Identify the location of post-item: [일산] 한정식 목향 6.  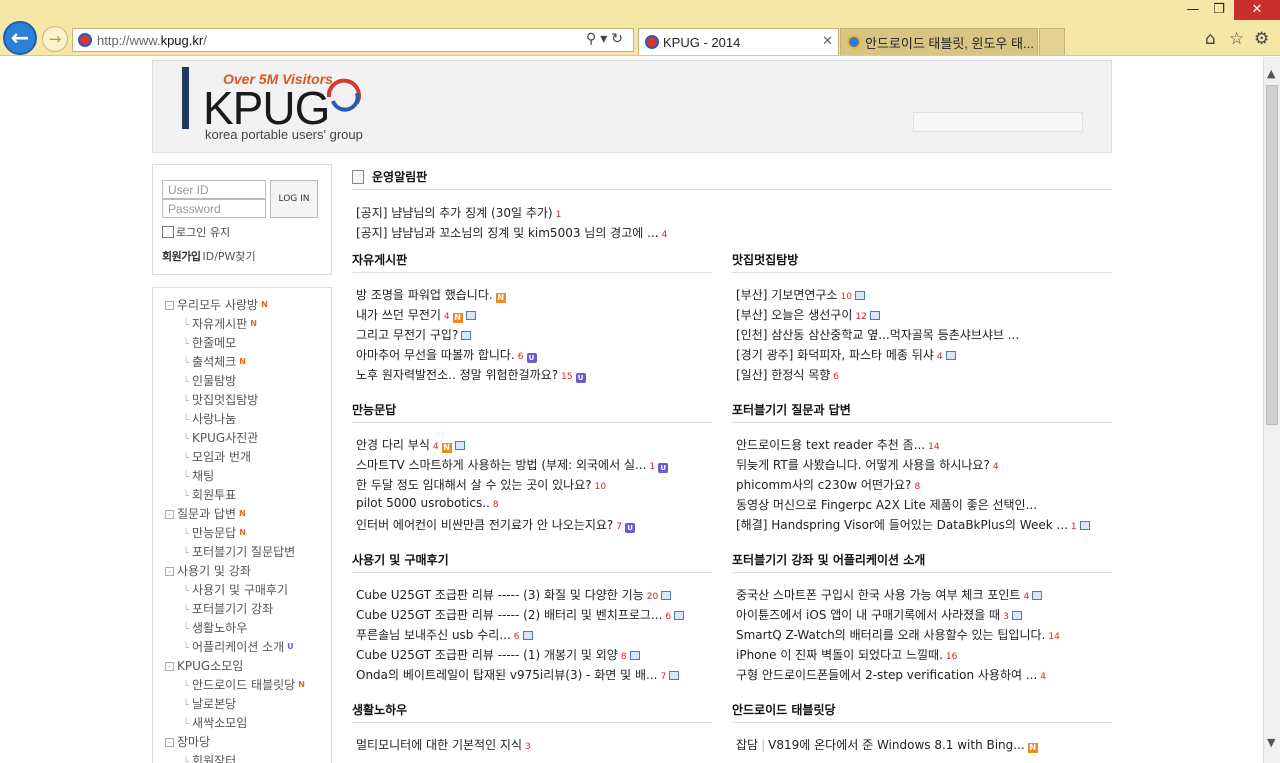
(787, 374).